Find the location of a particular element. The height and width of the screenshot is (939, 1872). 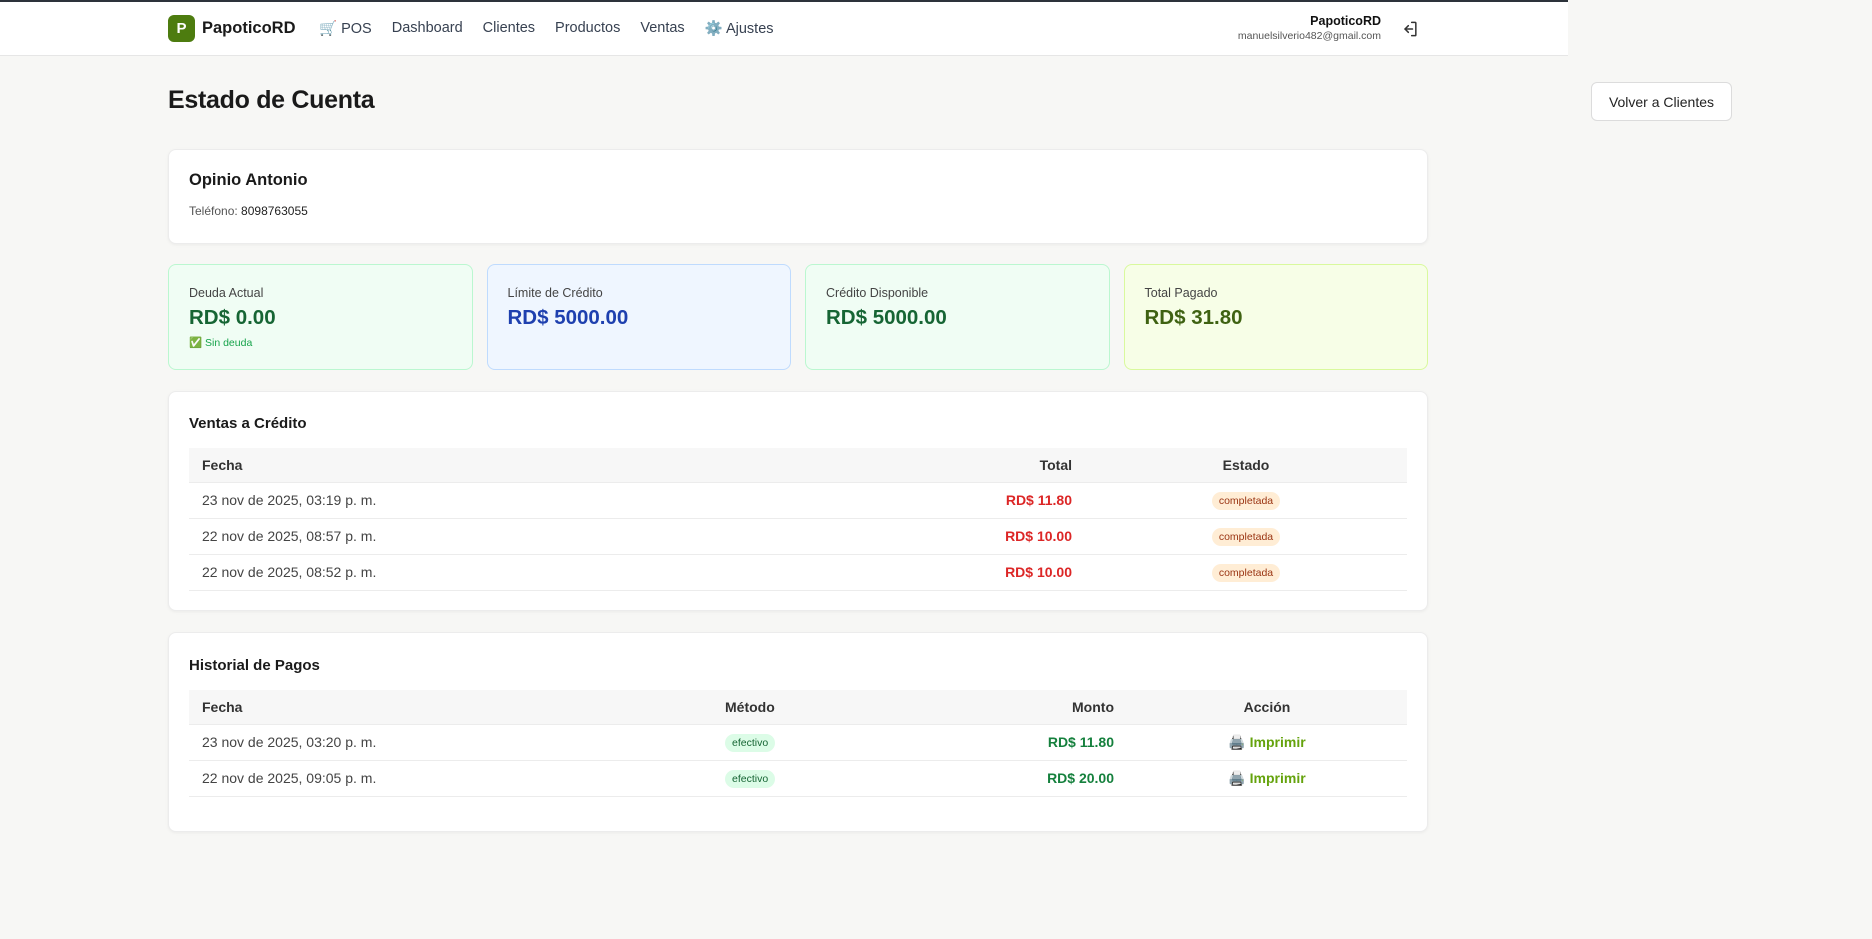

col-header-monto: Monto is located at coordinates (1093, 706).